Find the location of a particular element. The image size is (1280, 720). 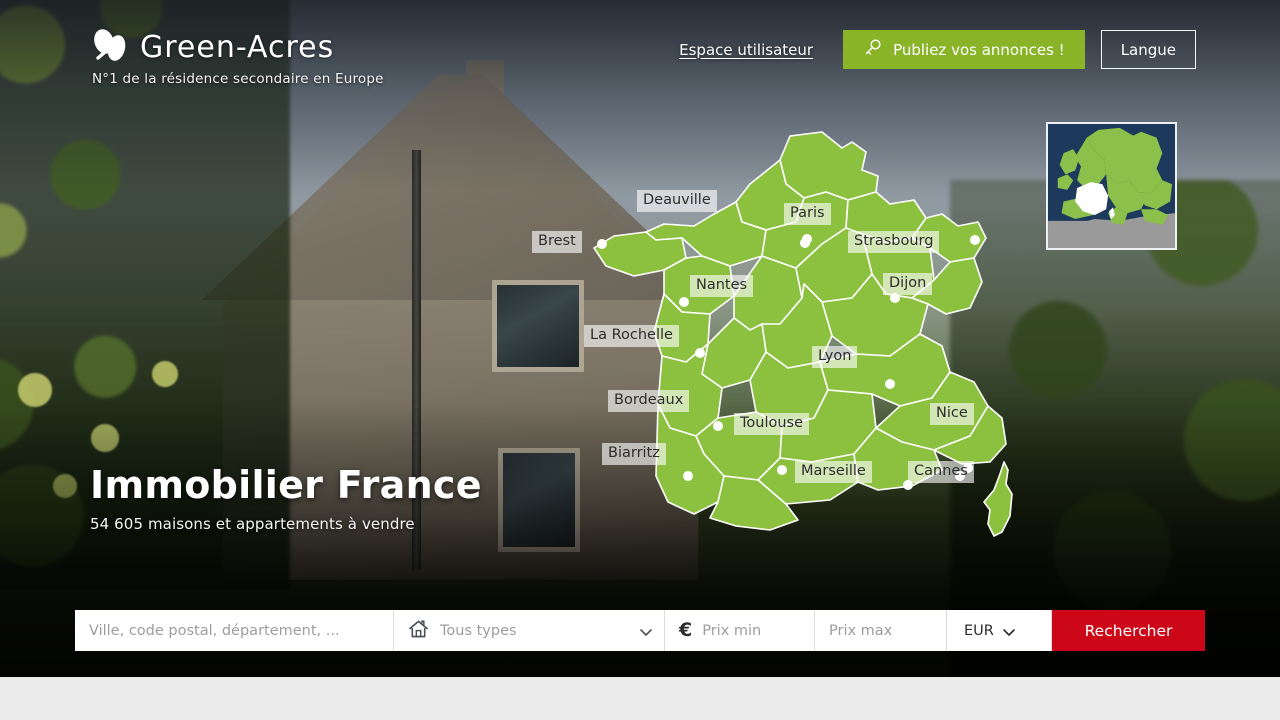

brand-name: Green-Acres is located at coordinates (237, 47).